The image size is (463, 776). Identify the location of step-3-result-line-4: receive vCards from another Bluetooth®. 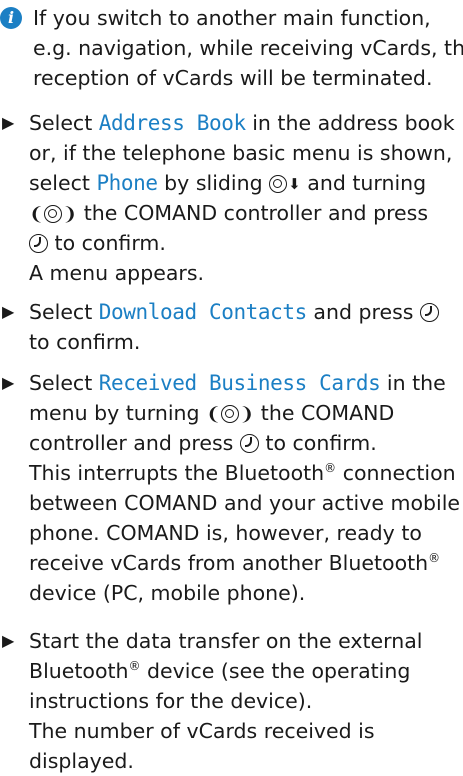
(234, 563).